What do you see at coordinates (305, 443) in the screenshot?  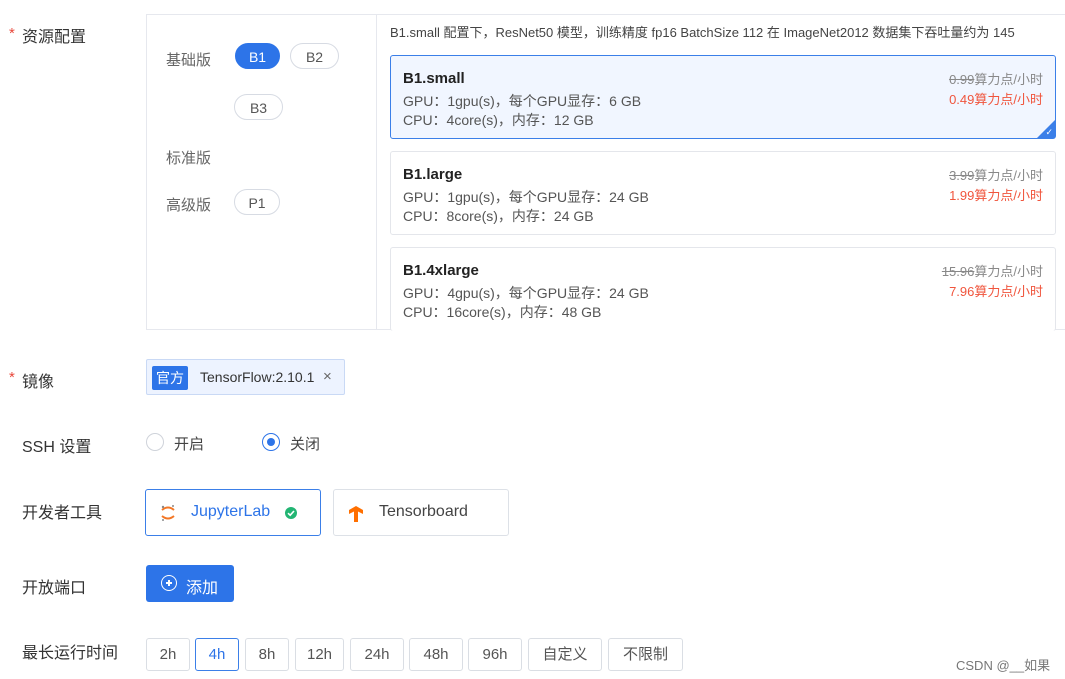 I see `ssh-off-label: 关闭` at bounding box center [305, 443].